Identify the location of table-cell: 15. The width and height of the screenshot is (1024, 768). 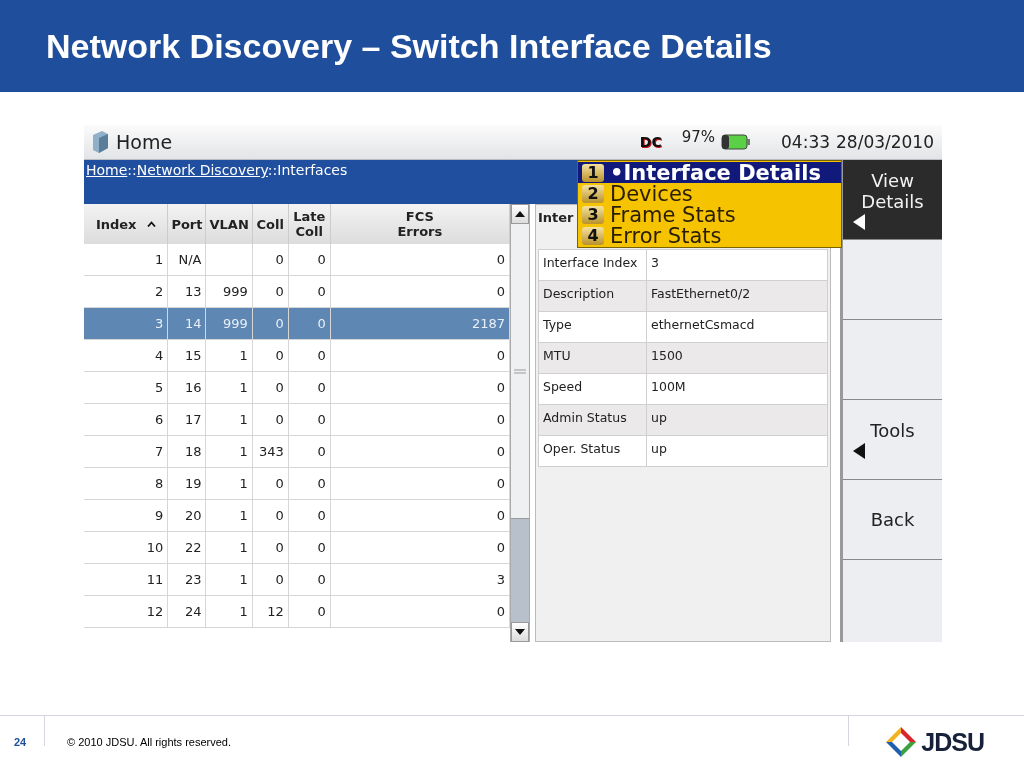
(193, 355).